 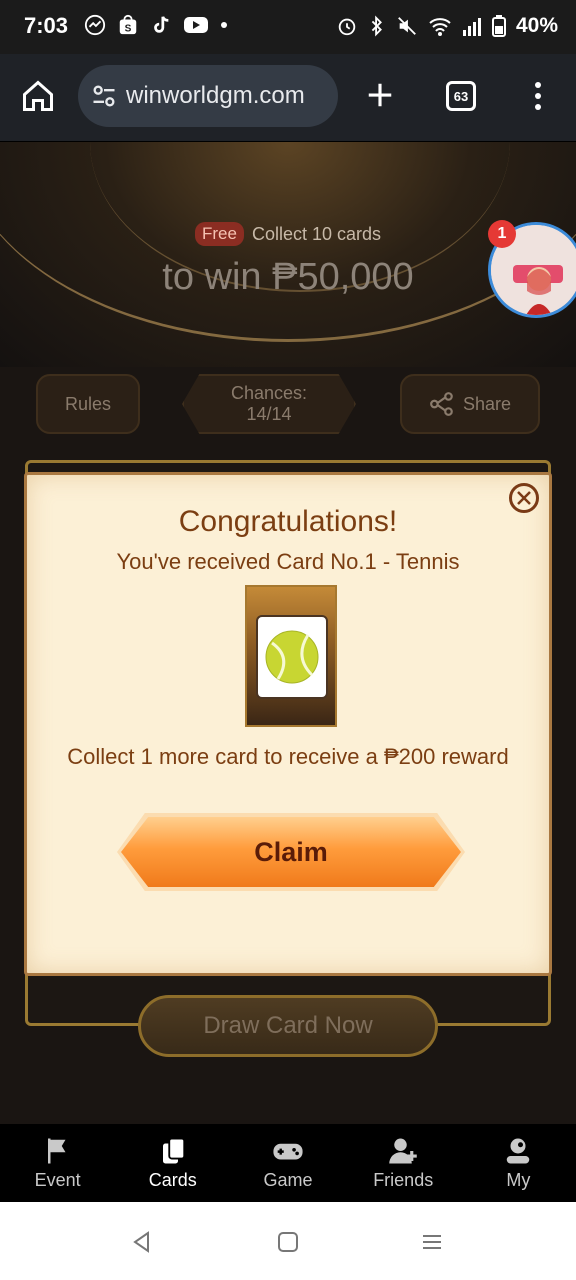 I want to click on nav-event-label: Event, so click(x=57, y=1180).